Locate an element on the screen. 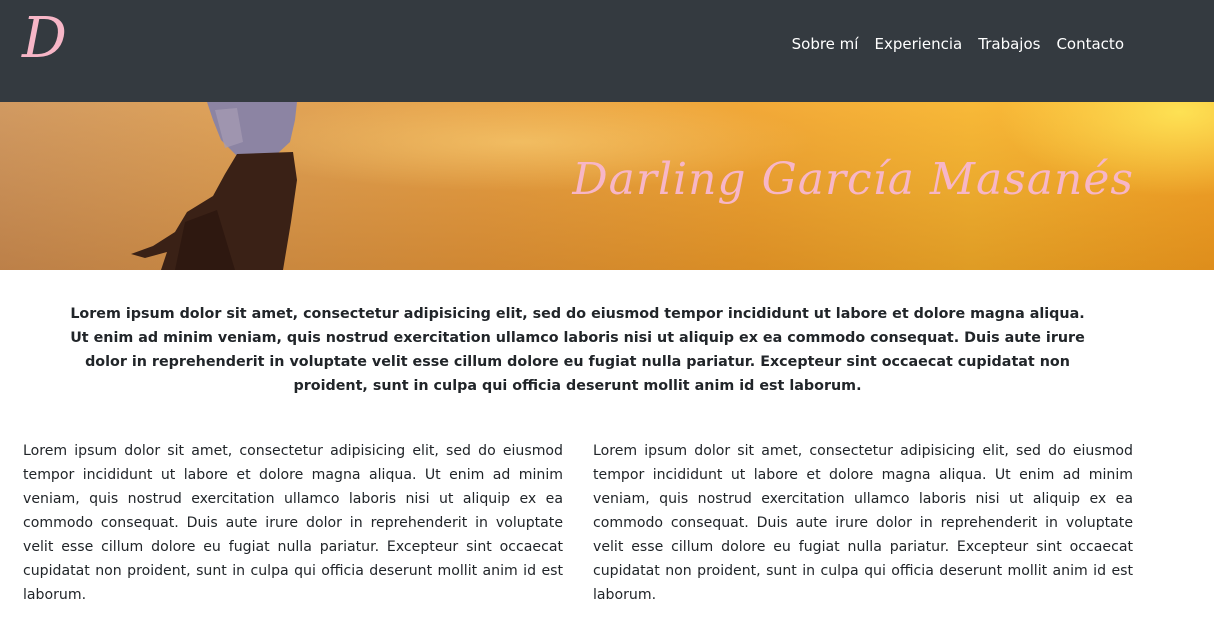 This screenshot has width=1214, height=633. nav-links: Sobre mí Experiencia Trabajos Contacto is located at coordinates (958, 44).